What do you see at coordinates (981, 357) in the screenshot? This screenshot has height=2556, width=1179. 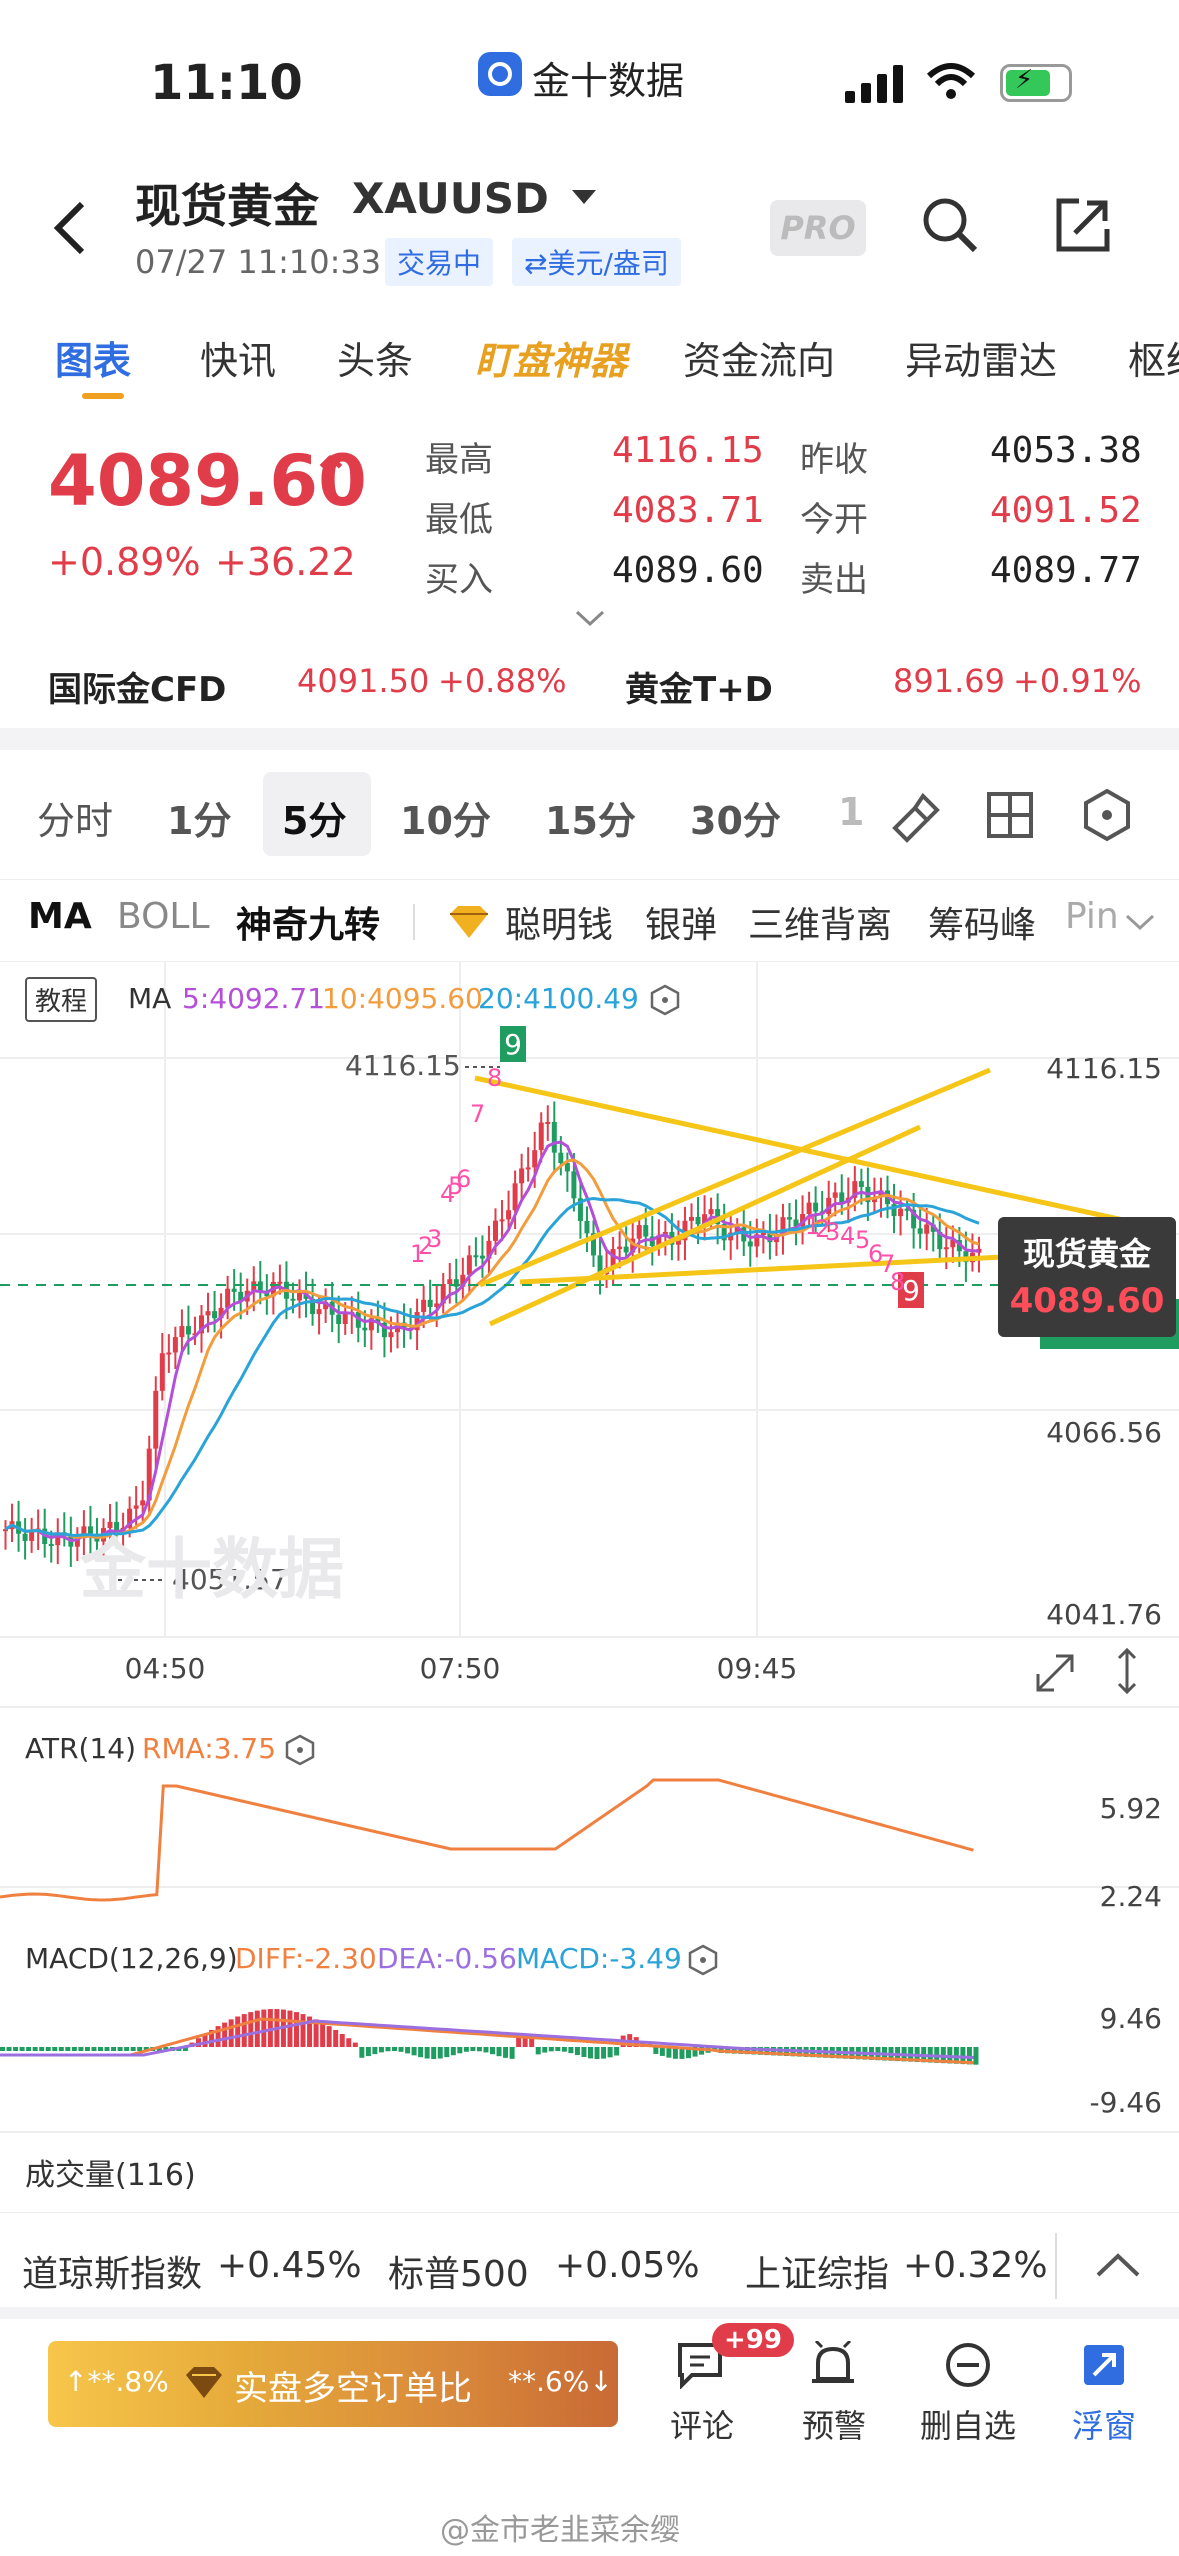 I see `tab-anomaly-radar: 异动雷达` at bounding box center [981, 357].